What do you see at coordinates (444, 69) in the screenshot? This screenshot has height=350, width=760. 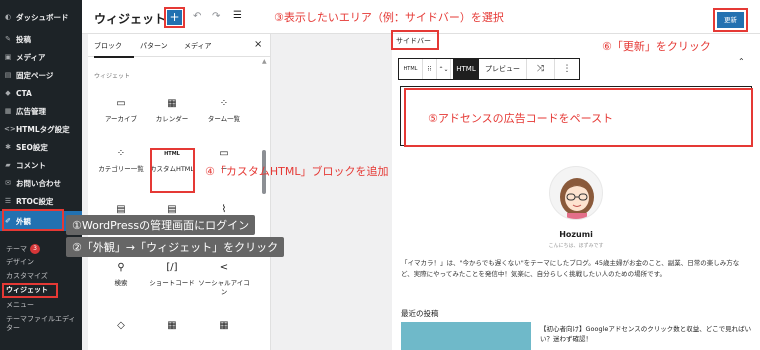 I see `move-up-down-icon: ⌃⌄` at bounding box center [444, 69].